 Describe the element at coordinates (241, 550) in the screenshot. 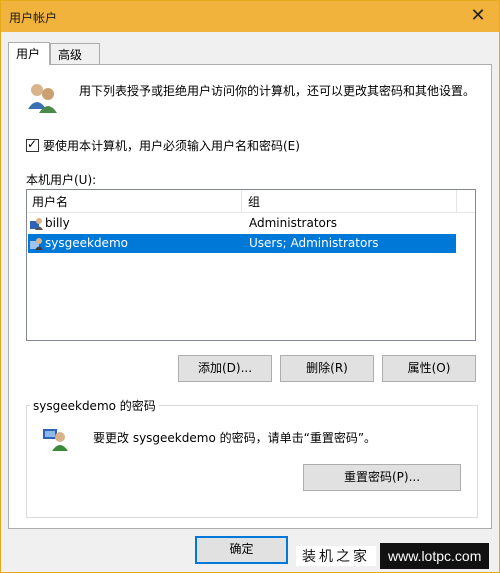

I see `ok-button: 确定` at that location.